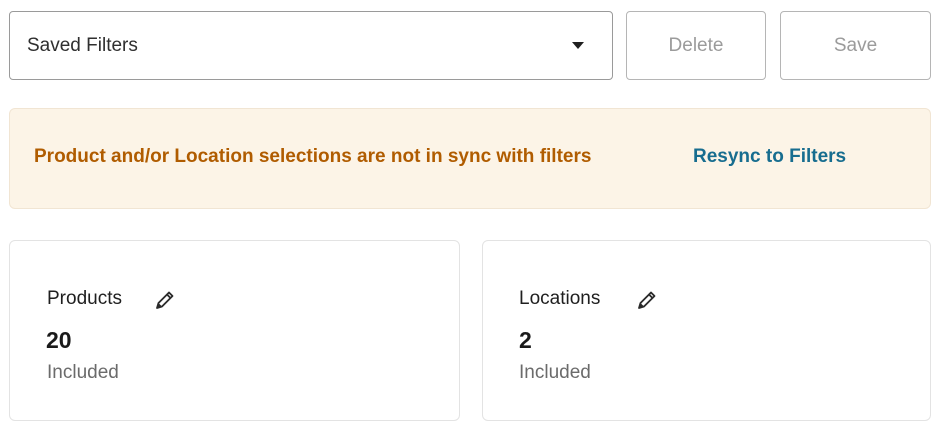 The height and width of the screenshot is (424, 933). I want to click on edit-locations-pencil-icon, so click(647, 300).